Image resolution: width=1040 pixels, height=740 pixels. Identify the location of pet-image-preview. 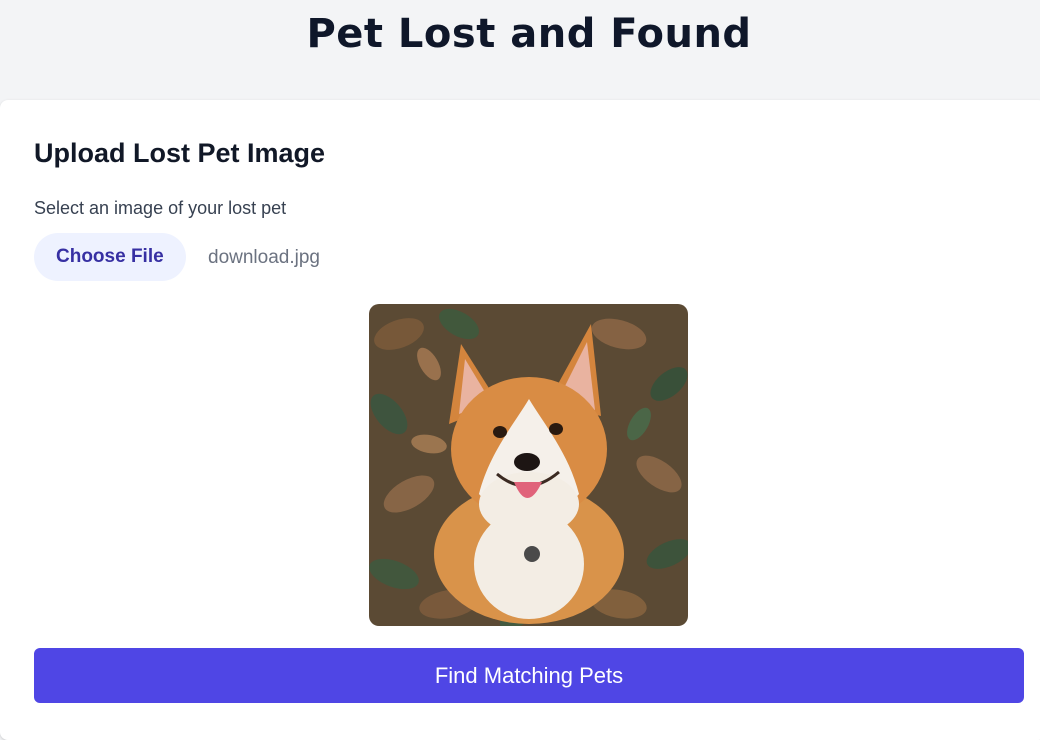
(528, 465).